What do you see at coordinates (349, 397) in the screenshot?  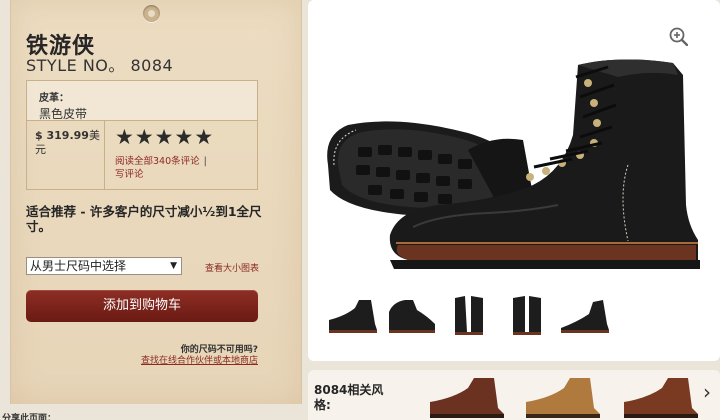 I see `related-styles-label: 8084相关风格:` at bounding box center [349, 397].